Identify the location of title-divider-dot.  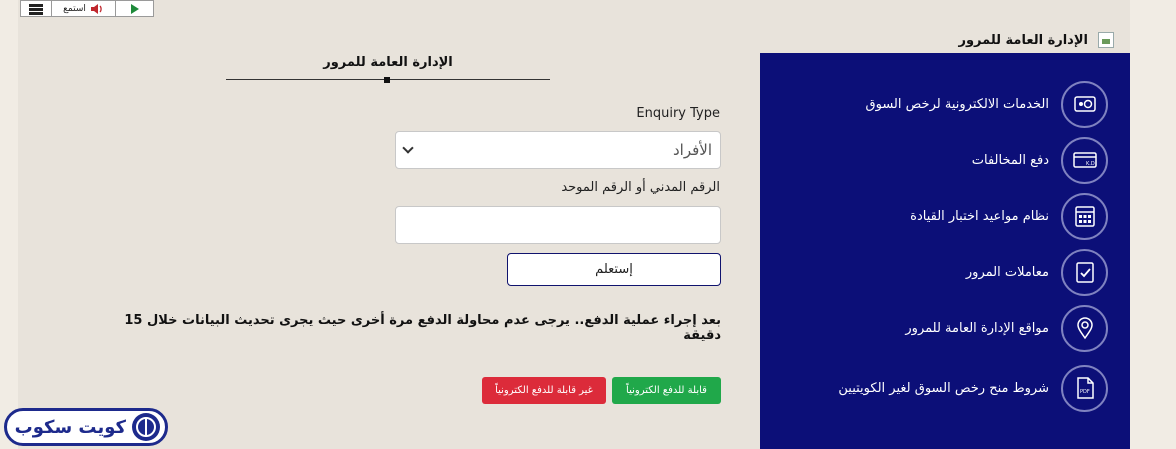
(387, 80).